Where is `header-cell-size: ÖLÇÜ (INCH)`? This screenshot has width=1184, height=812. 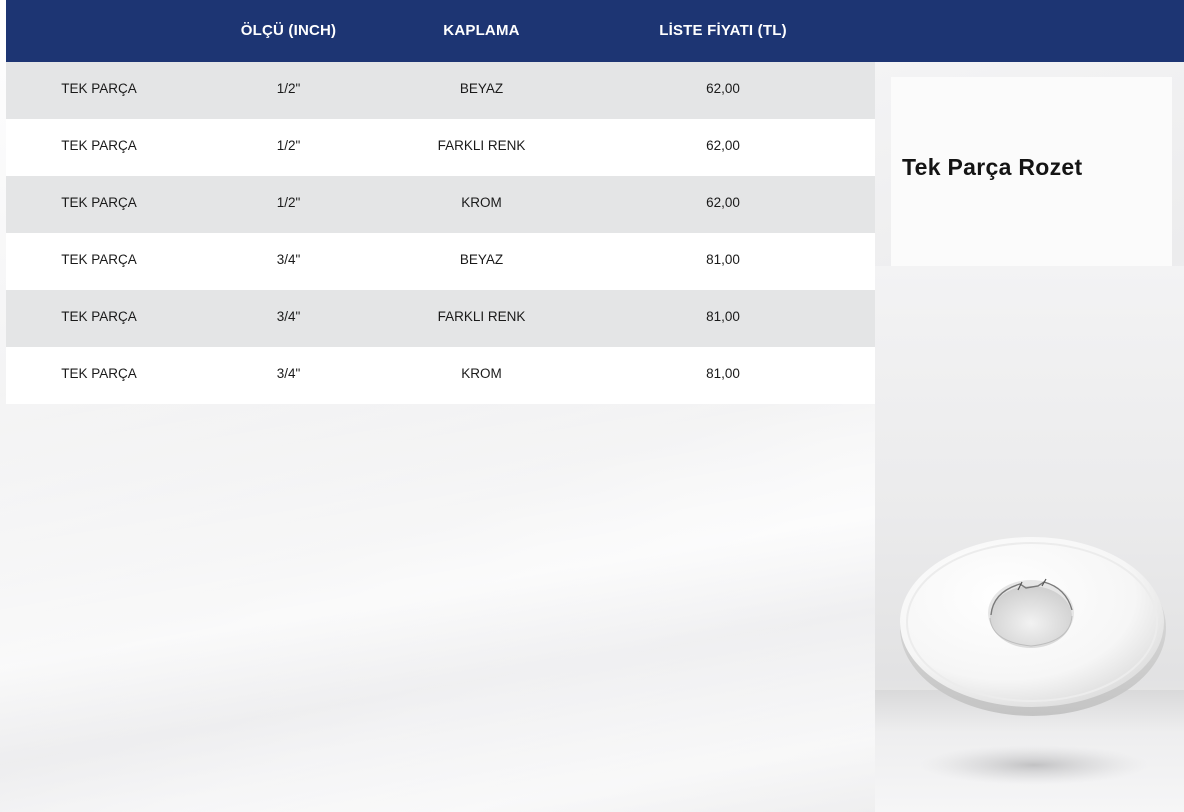 header-cell-size: ÖLÇÜ (INCH) is located at coordinates (288, 30).